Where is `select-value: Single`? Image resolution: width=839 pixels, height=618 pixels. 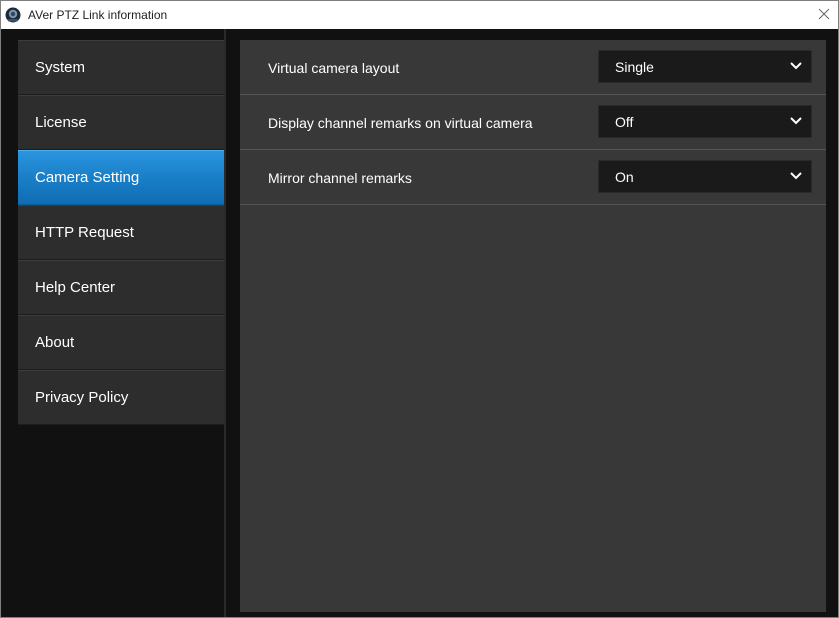
select-value: Single is located at coordinates (634, 67).